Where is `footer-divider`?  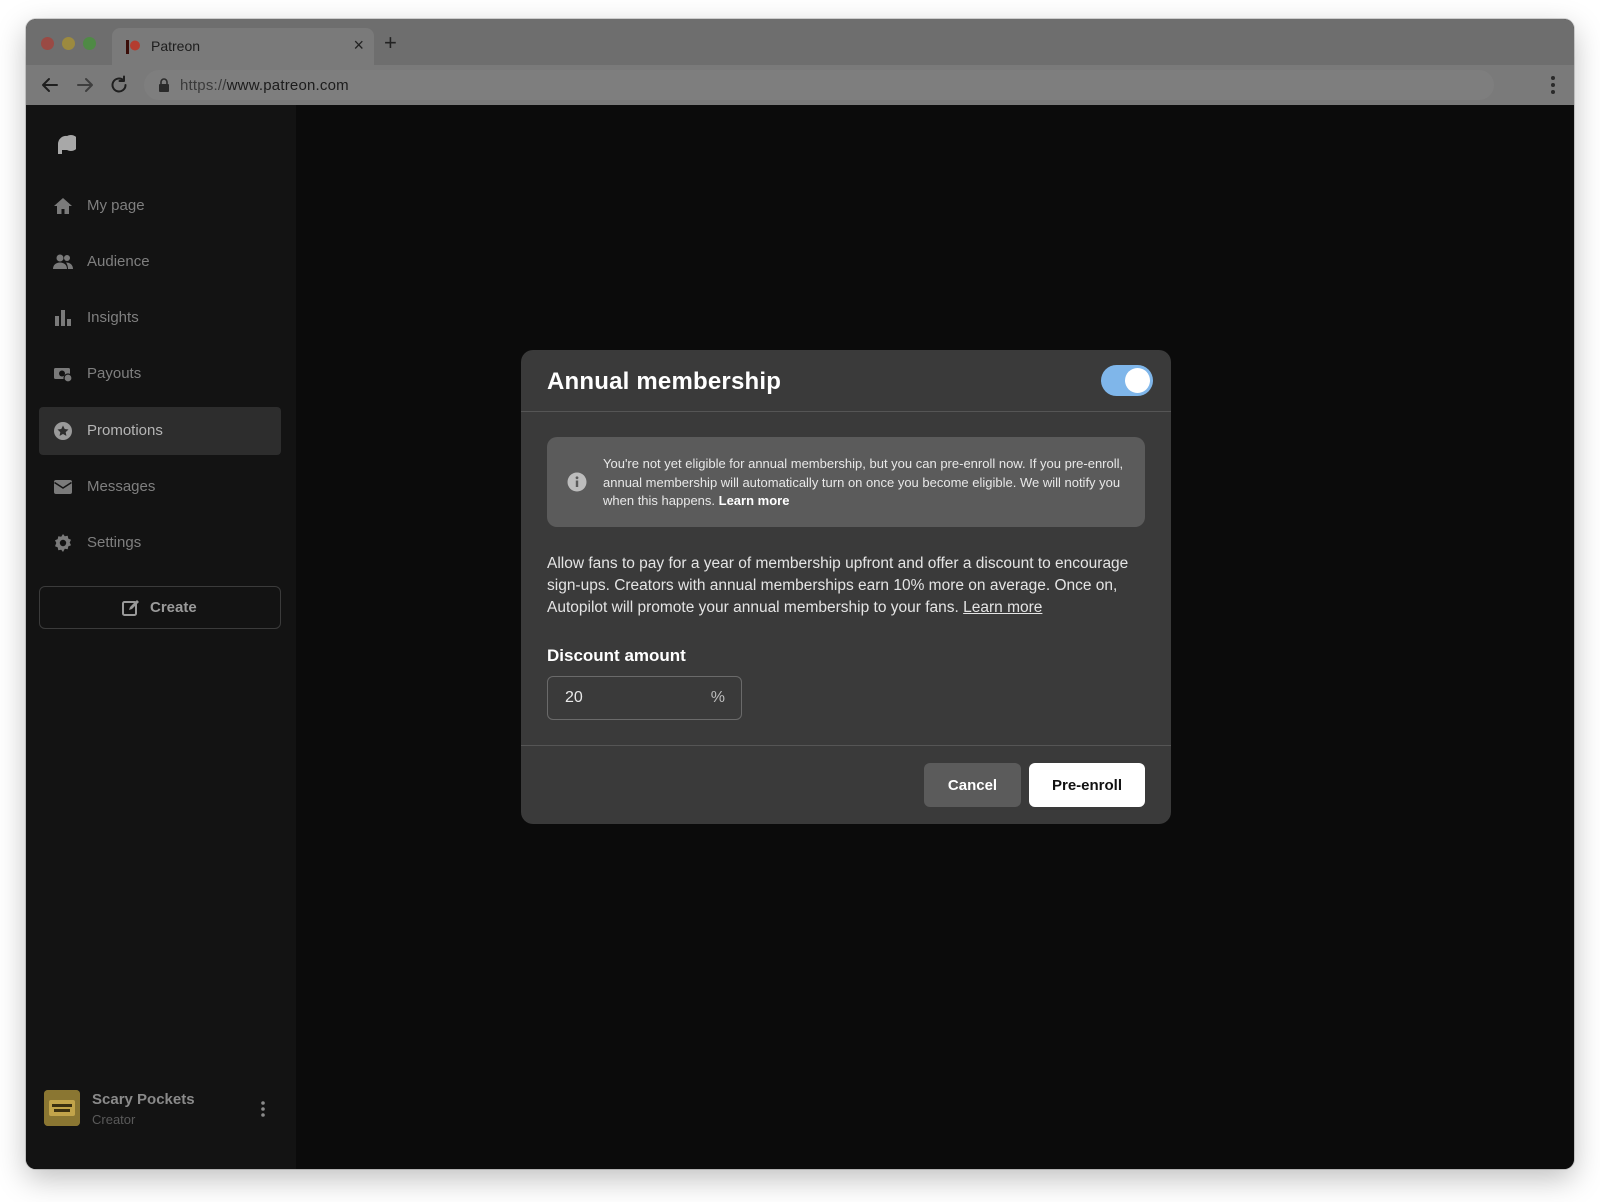 footer-divider is located at coordinates (846, 745).